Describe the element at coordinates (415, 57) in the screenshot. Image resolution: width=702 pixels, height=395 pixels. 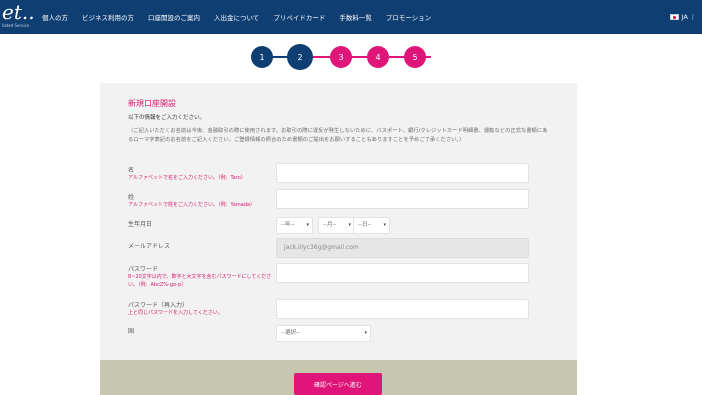
I see `step-5: 5` at that location.